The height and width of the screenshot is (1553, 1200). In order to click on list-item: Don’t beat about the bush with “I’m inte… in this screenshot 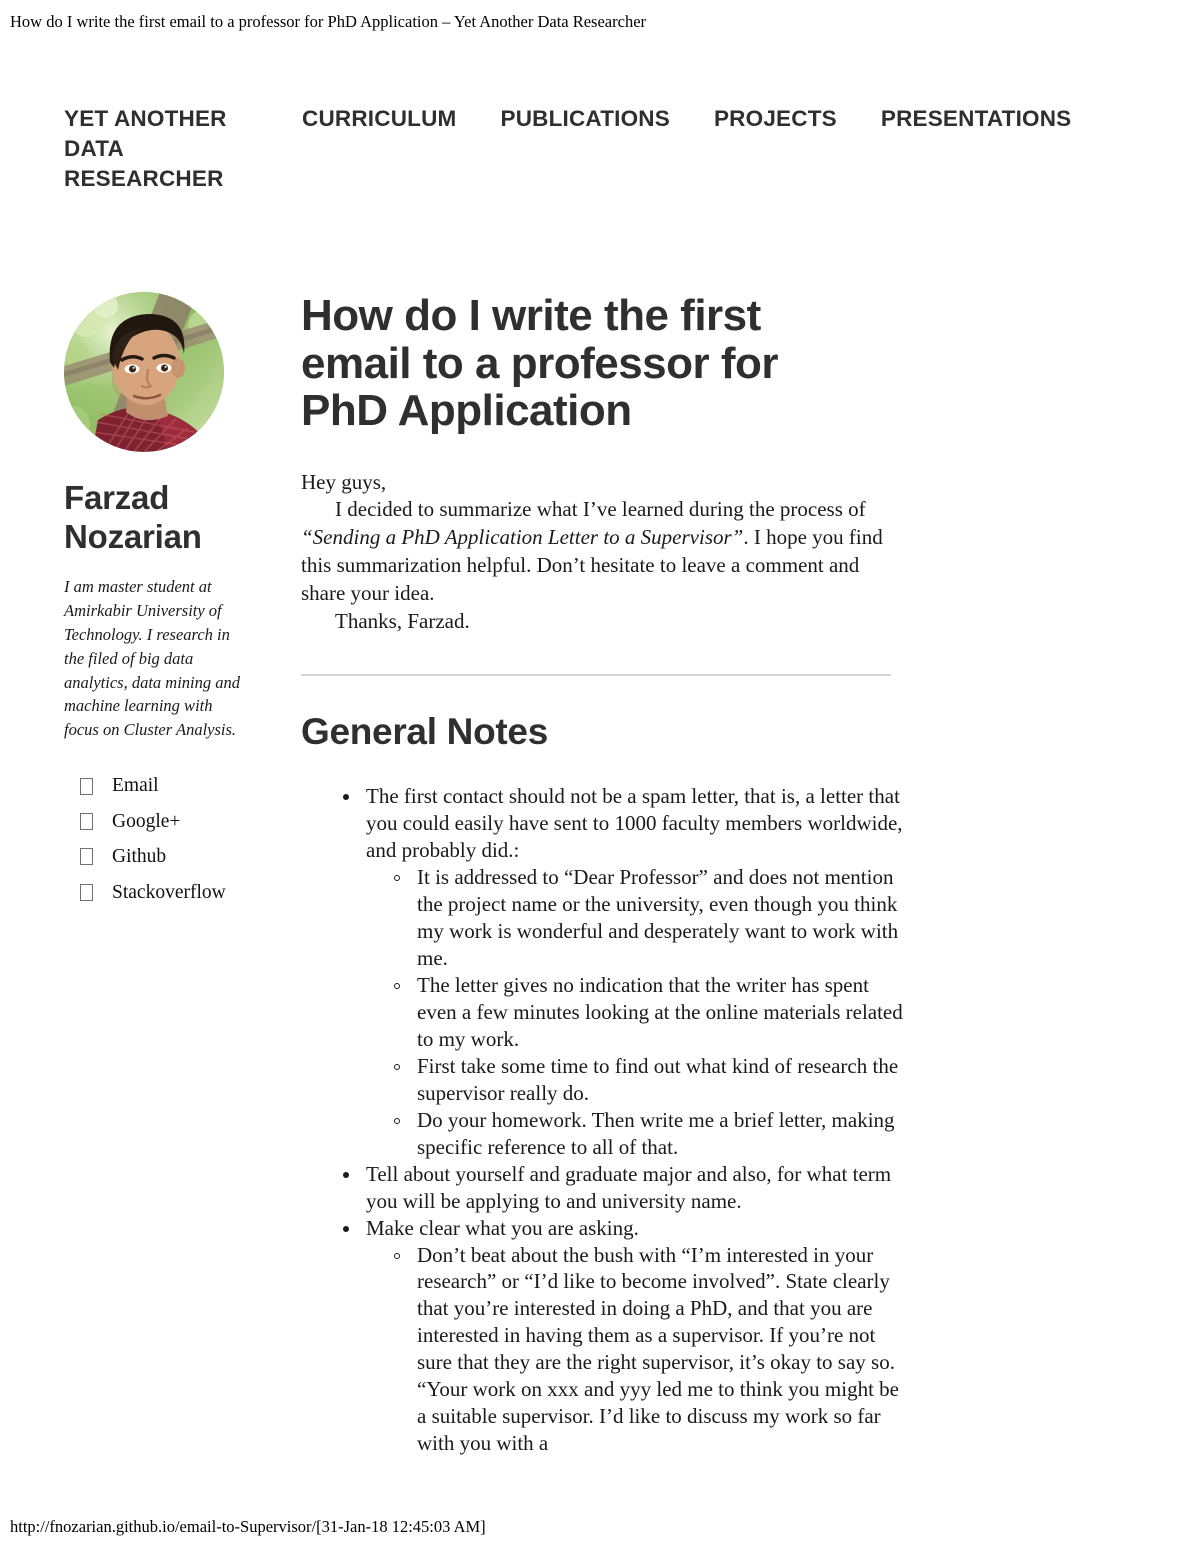, I will do `click(647, 1350)`.